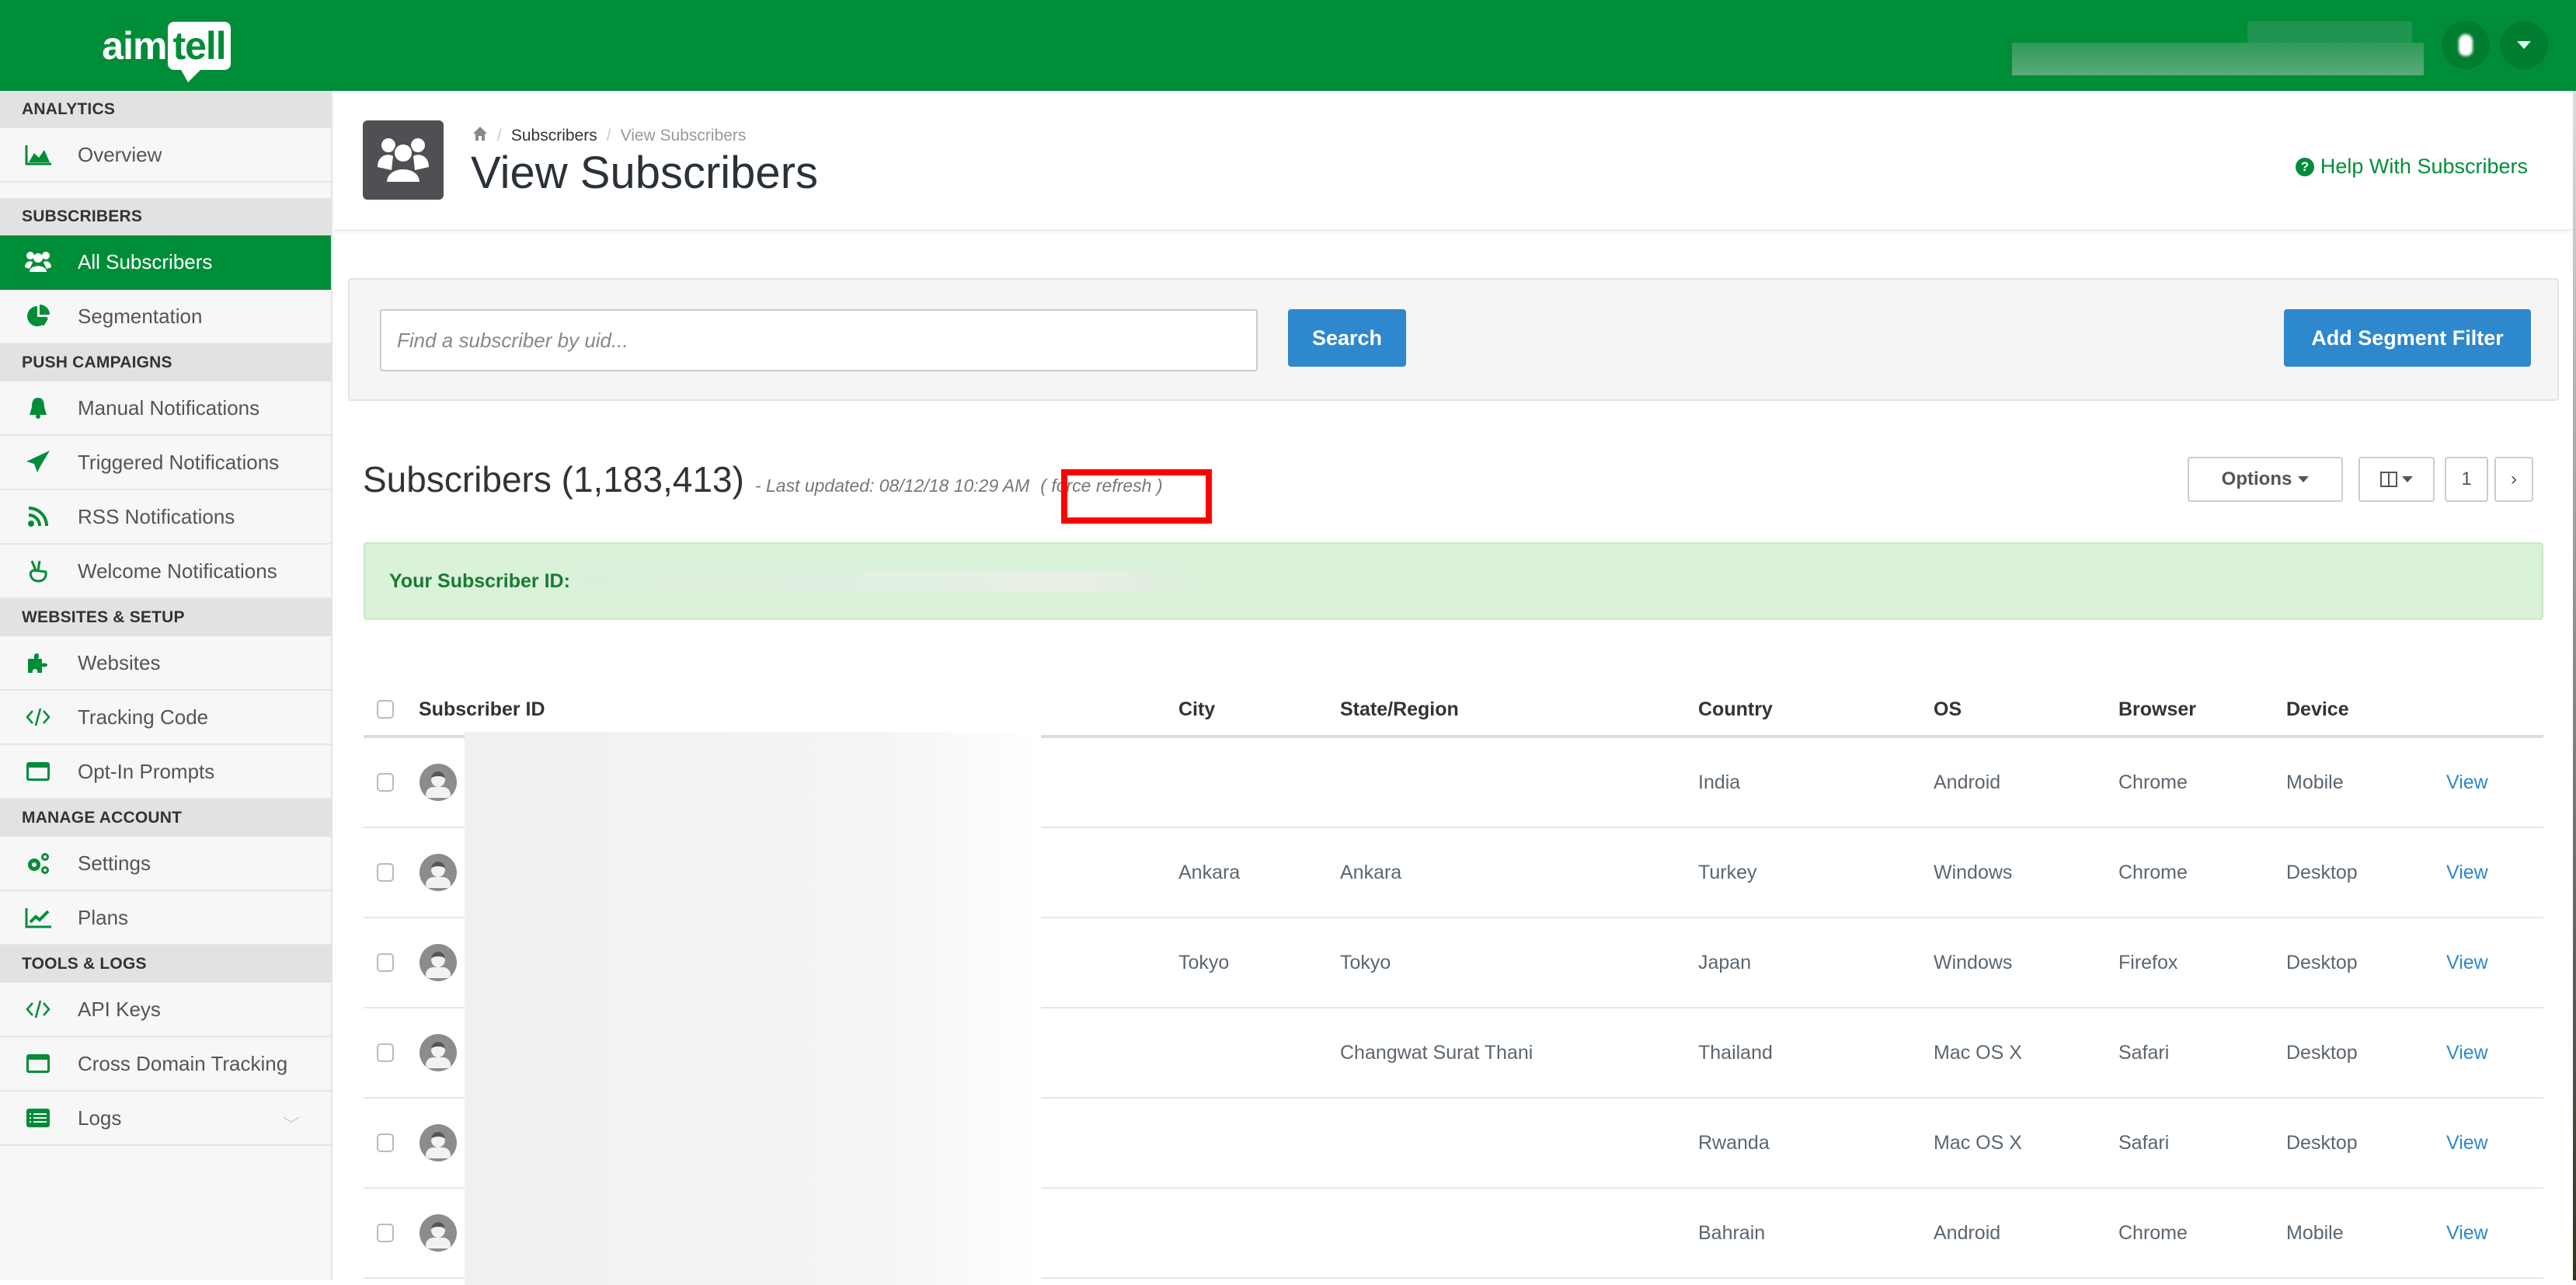 The width and height of the screenshot is (2576, 1285). Describe the element at coordinates (165, 718) in the screenshot. I see `sidebar-item-tracking-code: Tracking Code` at that location.